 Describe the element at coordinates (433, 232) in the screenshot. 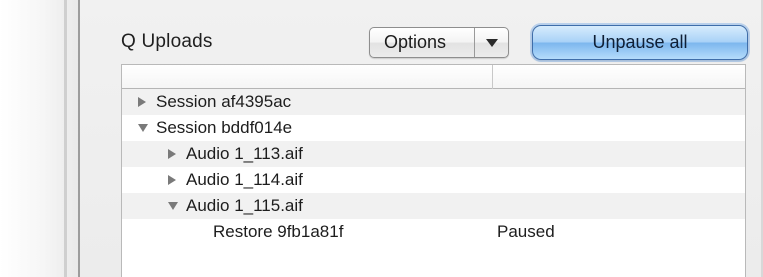

I see `outline-row-restore-9fb1a81f: Restore 9fb1a81f Paused` at that location.